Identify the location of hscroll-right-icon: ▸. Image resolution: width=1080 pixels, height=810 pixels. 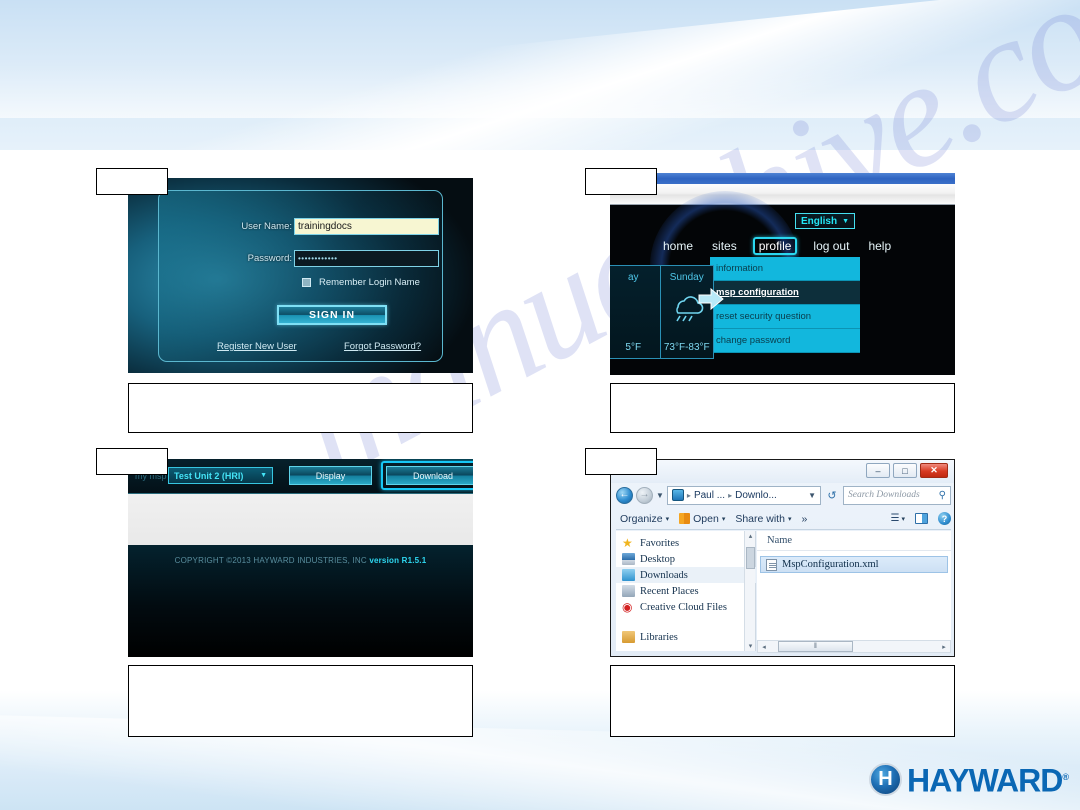
(944, 647).